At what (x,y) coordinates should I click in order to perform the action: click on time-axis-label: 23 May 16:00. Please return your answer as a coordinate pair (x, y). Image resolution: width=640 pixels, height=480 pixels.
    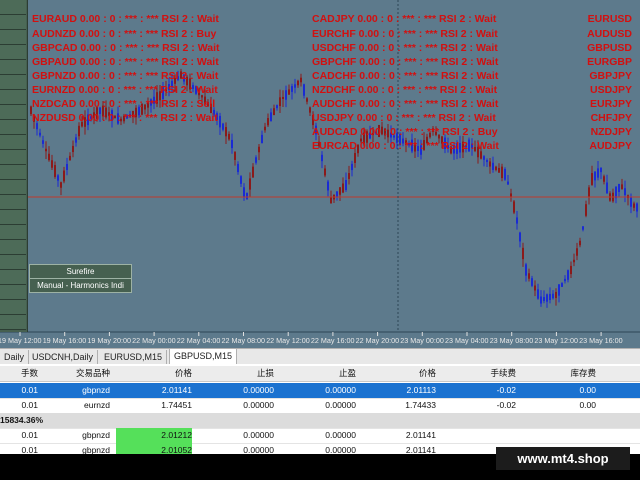
    Looking at the image, I should click on (601, 340).